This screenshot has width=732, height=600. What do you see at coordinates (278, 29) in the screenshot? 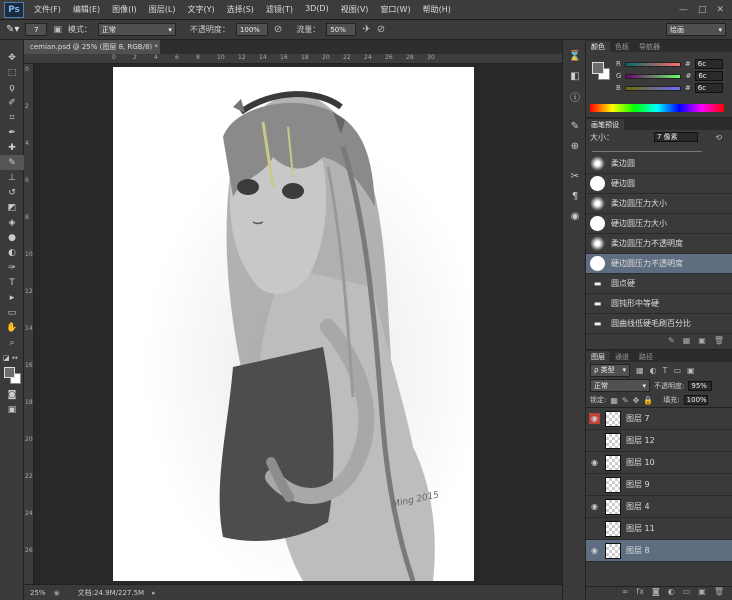
I see `pressure-opacity-icon: ⊘` at bounding box center [278, 29].